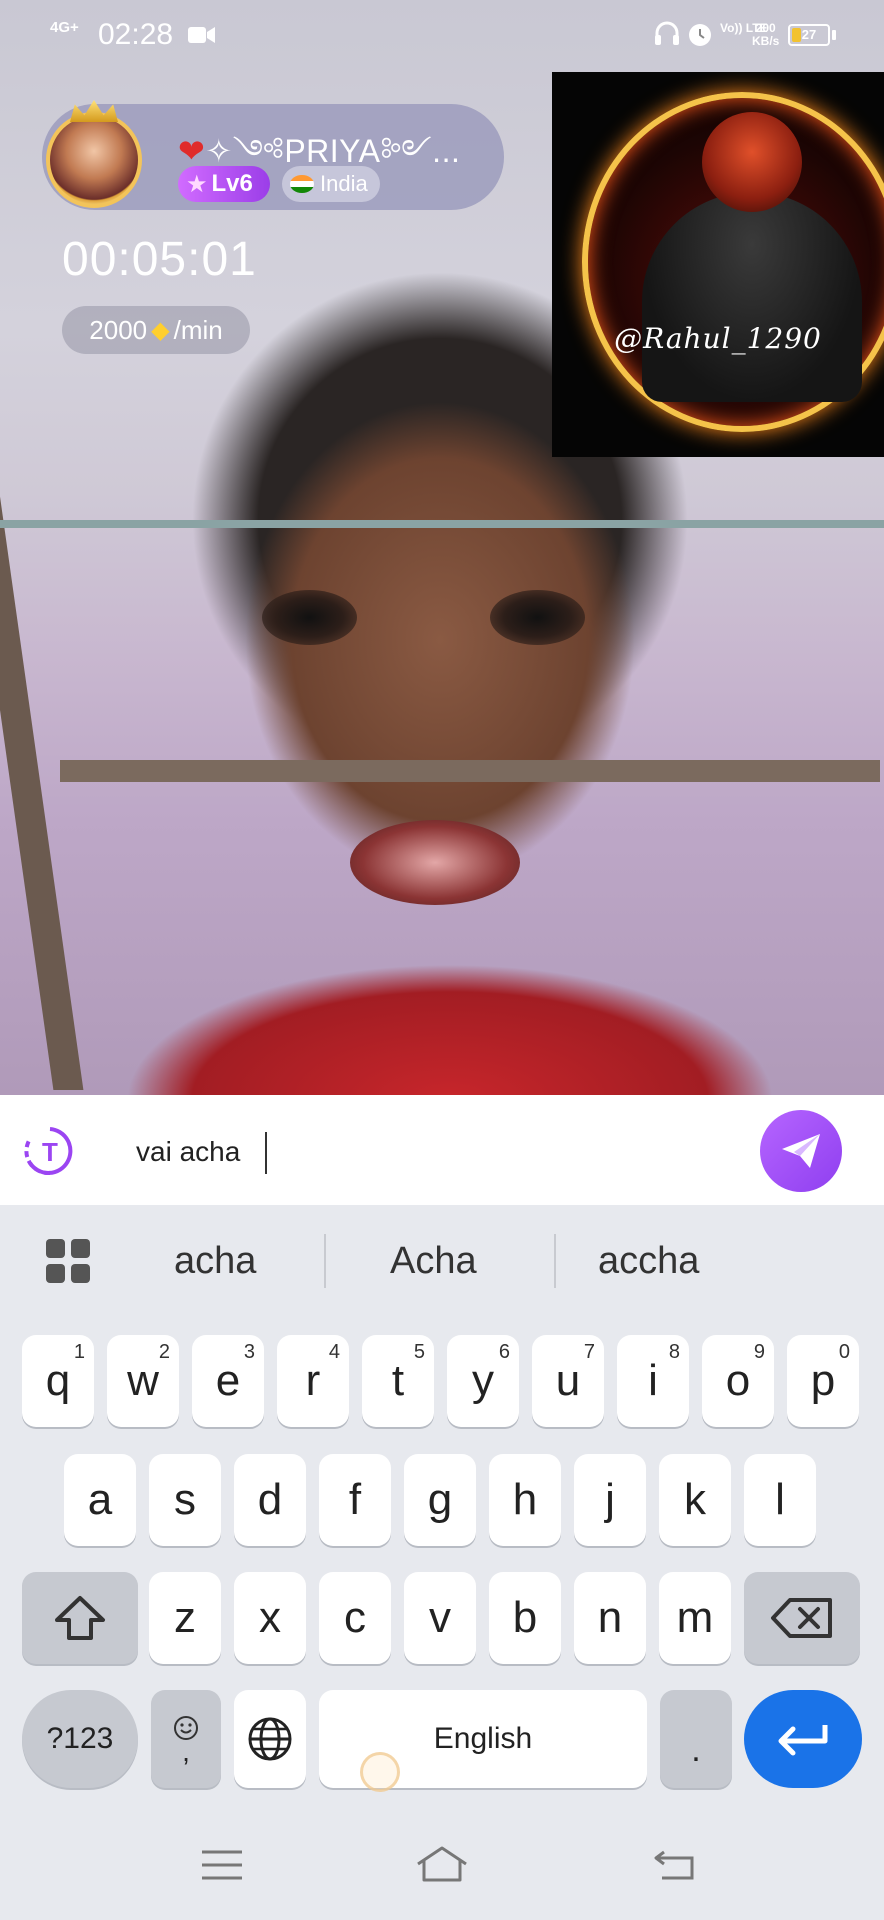 Image resolution: width=884 pixels, height=1920 pixels. What do you see at coordinates (470, 771) in the screenshot?
I see `shelf-rail` at bounding box center [470, 771].